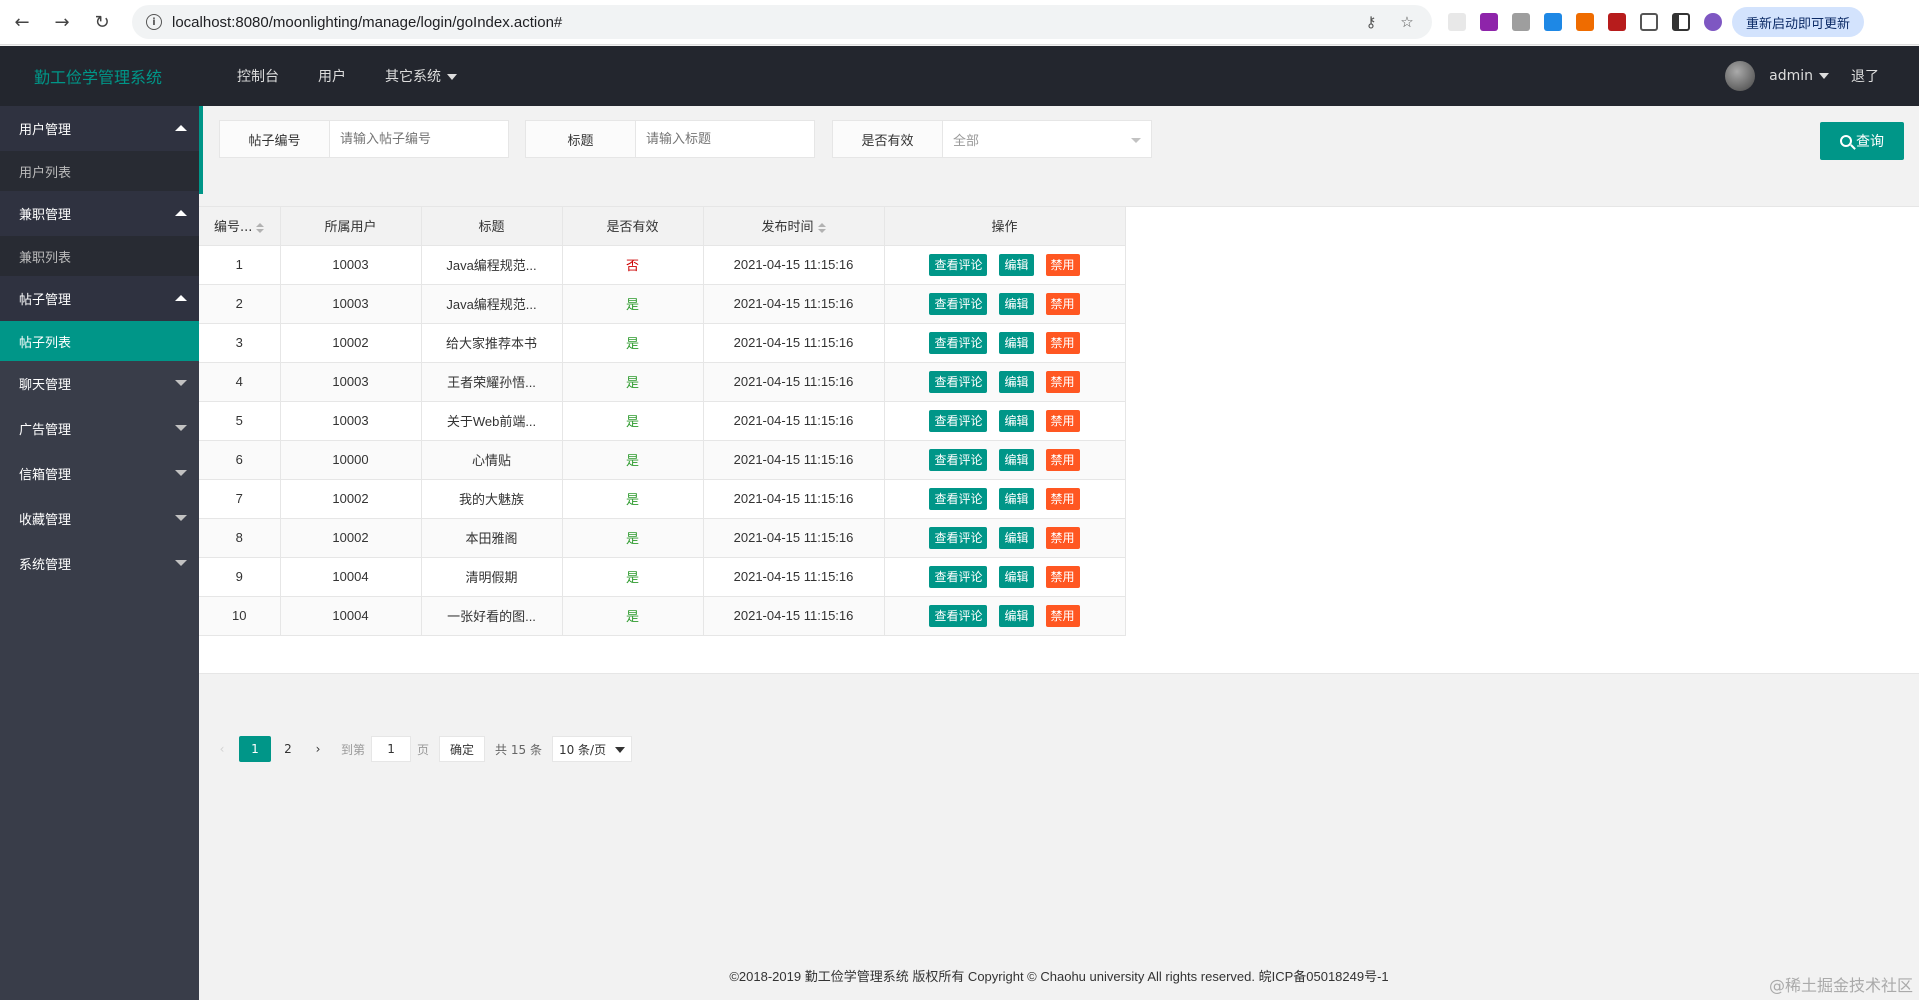 The height and width of the screenshot is (1000, 1919). What do you see at coordinates (419, 139) in the screenshot?
I see `post-id-input` at bounding box center [419, 139].